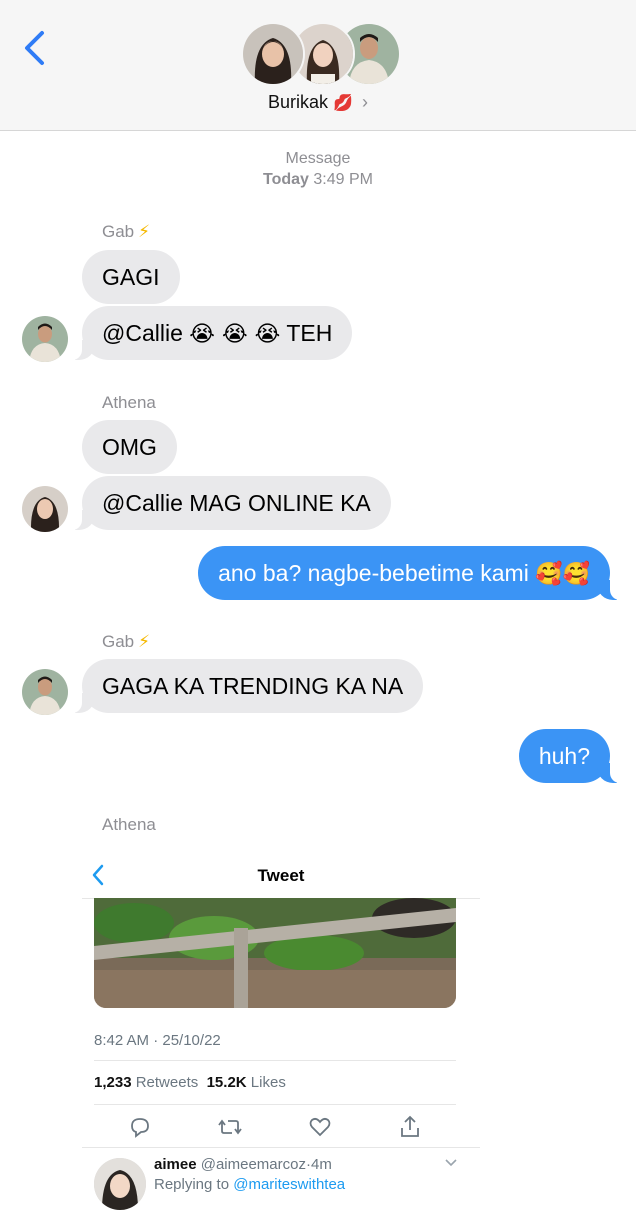 Image resolution: width=636 pixels, height=1210 pixels. Describe the element at coordinates (298, 102) in the screenshot. I see `group-name: Burikak` at that location.